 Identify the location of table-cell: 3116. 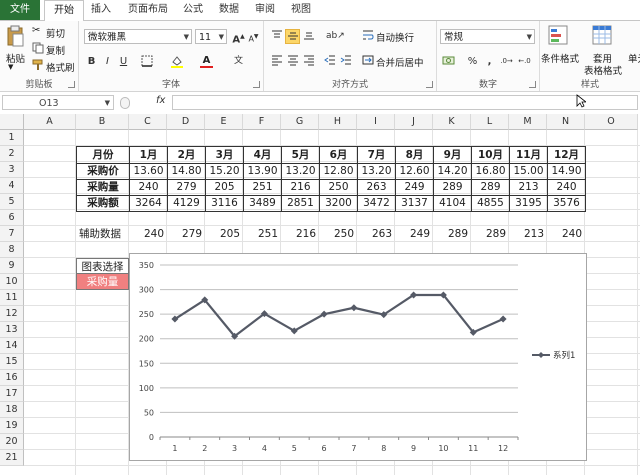
(225, 203).